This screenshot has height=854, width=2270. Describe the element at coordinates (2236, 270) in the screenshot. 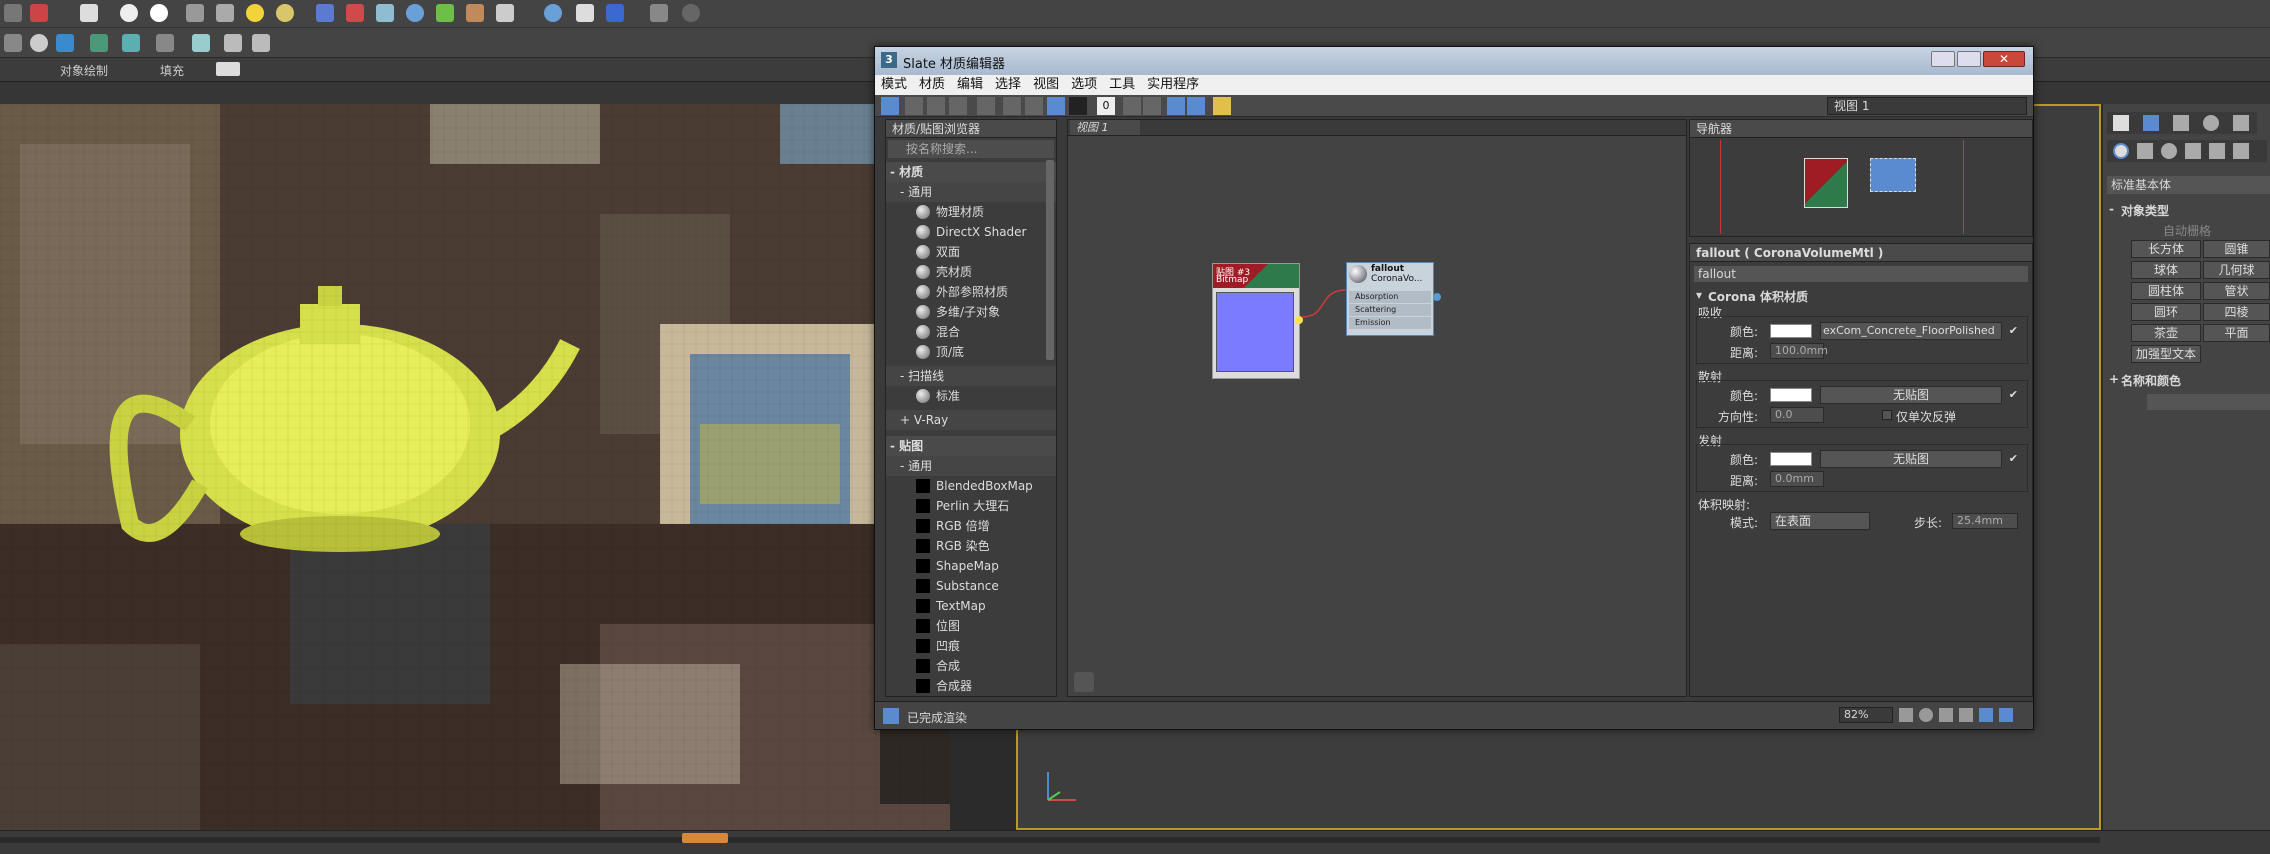

I see `primitive-button: 几何球` at that location.